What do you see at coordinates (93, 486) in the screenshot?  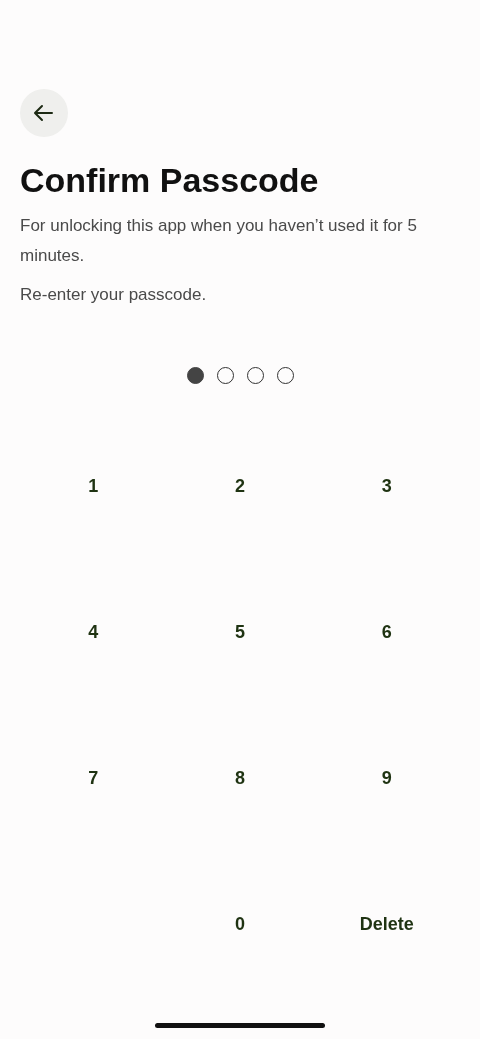 I see `keypad-key: 1` at bounding box center [93, 486].